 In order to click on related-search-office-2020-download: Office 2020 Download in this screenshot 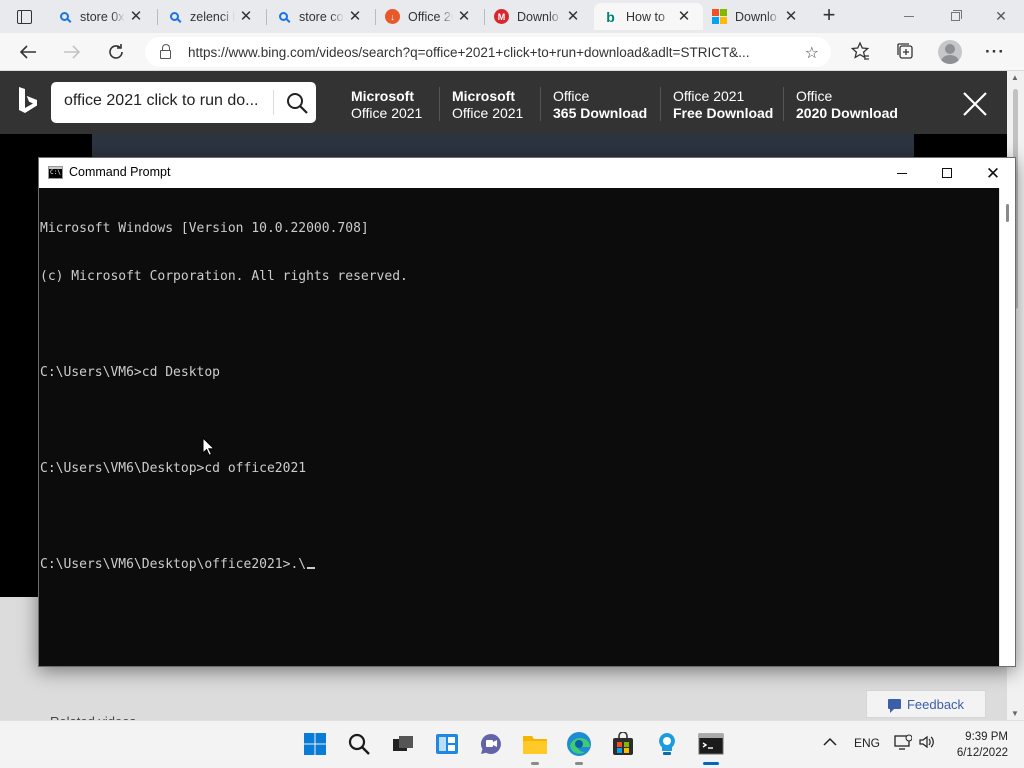, I will do `click(847, 104)`.